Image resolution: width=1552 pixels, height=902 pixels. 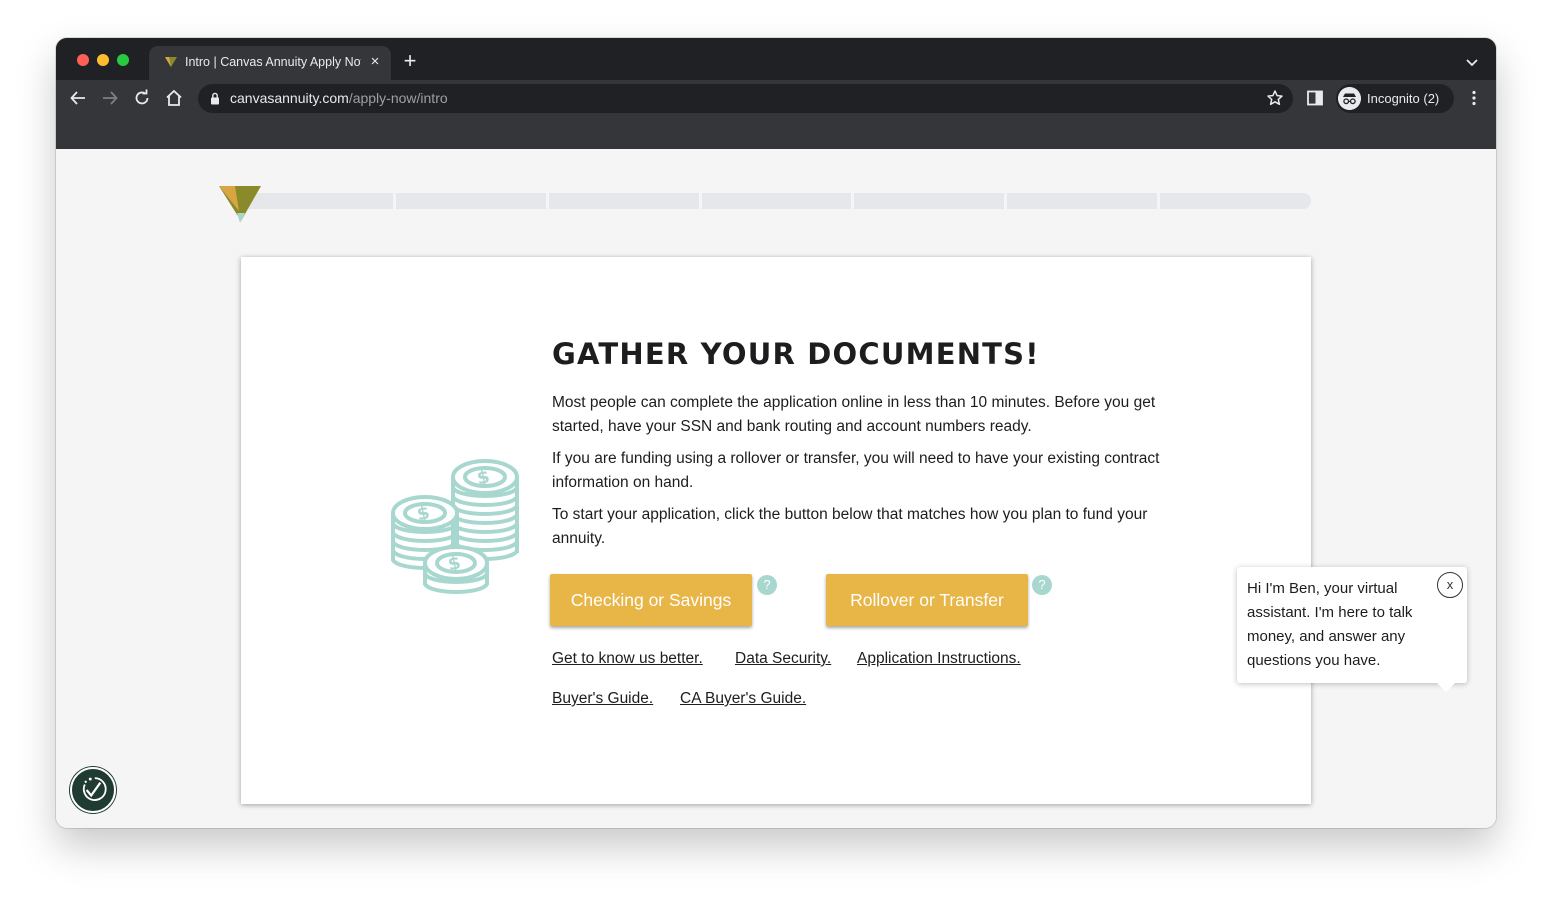 I want to click on browser-tab-active: Intro | Canvas Annuity Apply Now ×, so click(x=270, y=63).